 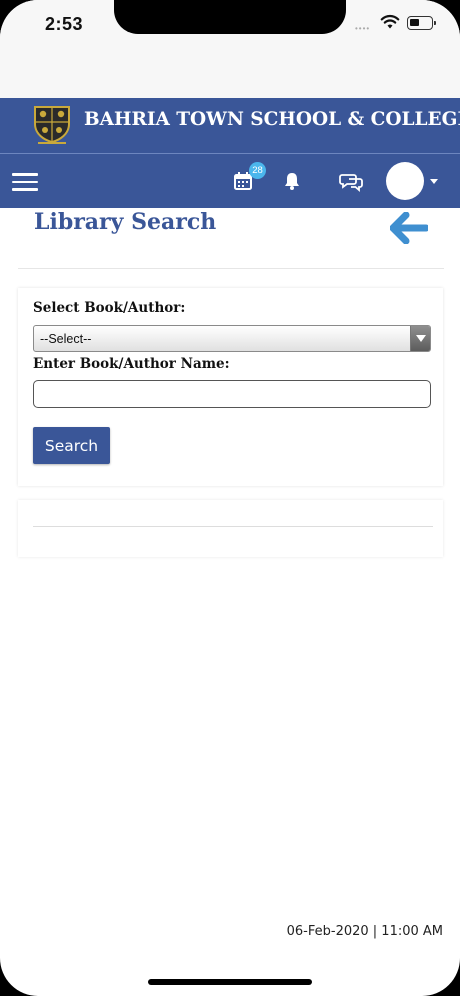 What do you see at coordinates (230, 49) in the screenshot?
I see `status-bar: 2:53 ••••` at bounding box center [230, 49].